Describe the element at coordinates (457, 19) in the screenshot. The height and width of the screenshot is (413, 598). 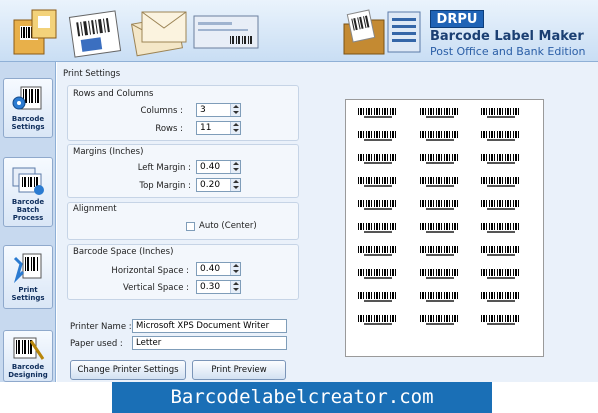
I see `brand-logo: DRPU` at that location.